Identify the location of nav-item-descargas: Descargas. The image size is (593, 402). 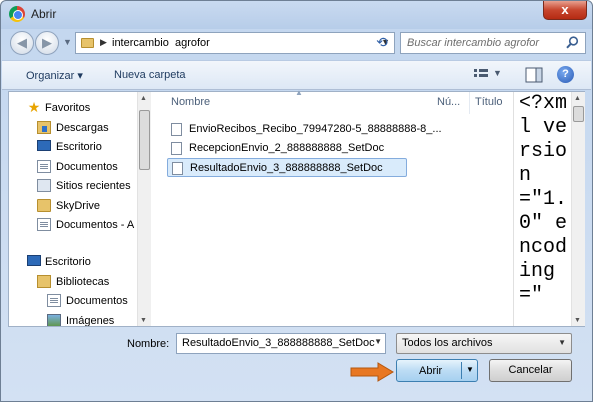
(74, 128).